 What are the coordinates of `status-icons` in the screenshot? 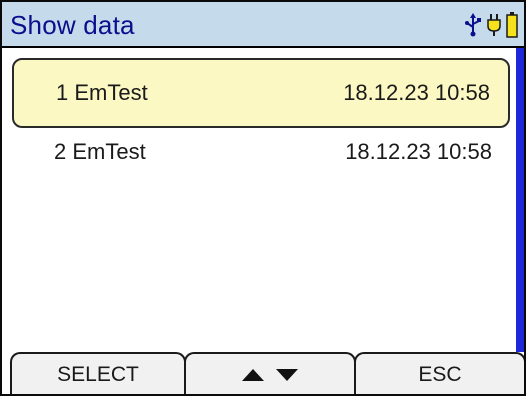 It's located at (491, 25).